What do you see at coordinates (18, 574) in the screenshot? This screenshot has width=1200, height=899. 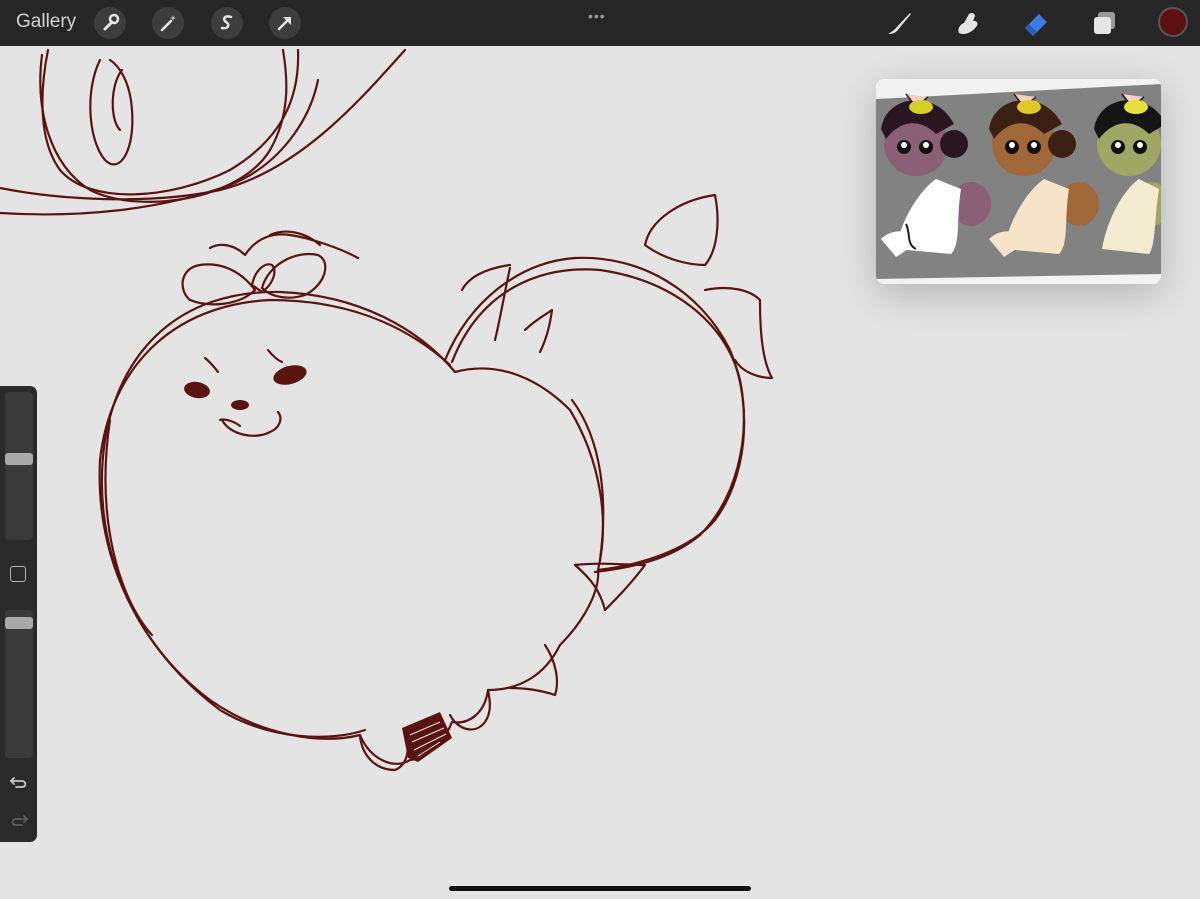 I see `modify-square-icon` at bounding box center [18, 574].